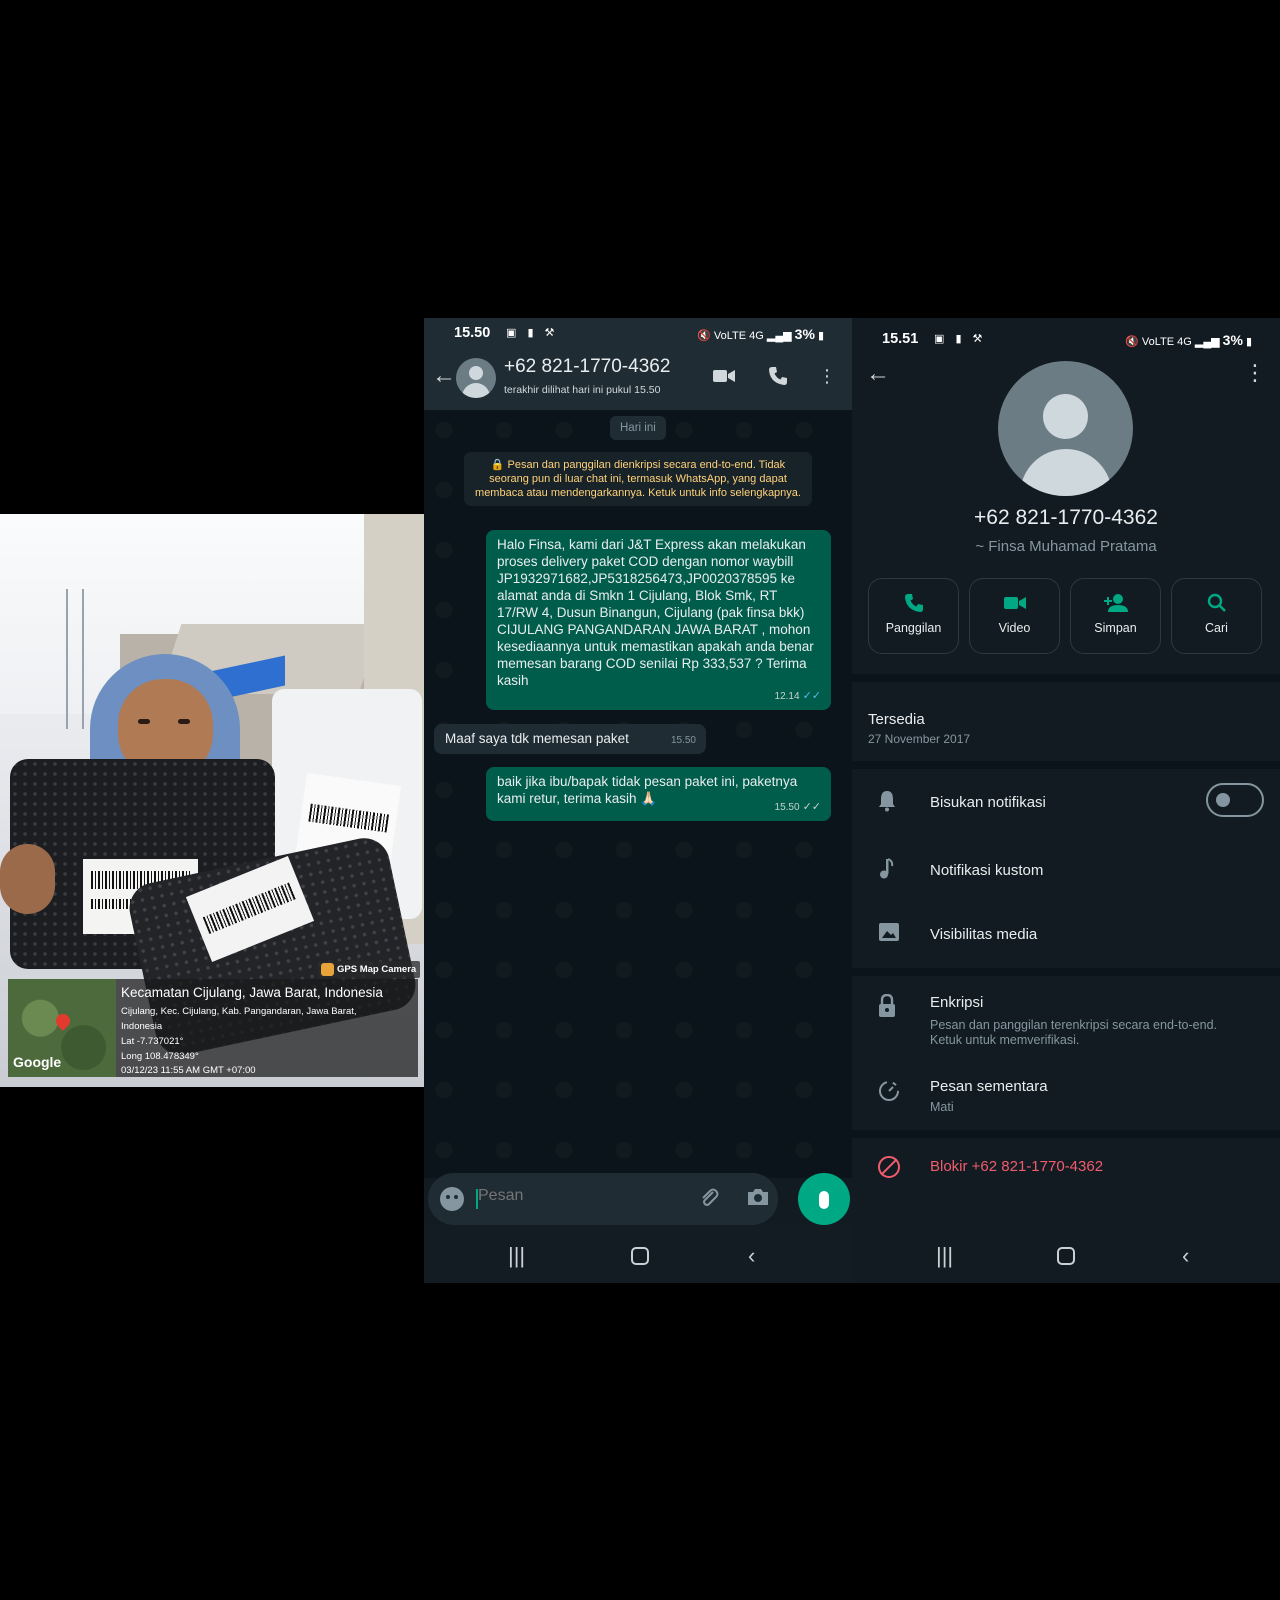  What do you see at coordinates (1188, 340) in the screenshot?
I see `status-right: 🔇 VoLTE 4G ▂▄▆ 3% ▮` at bounding box center [1188, 340].